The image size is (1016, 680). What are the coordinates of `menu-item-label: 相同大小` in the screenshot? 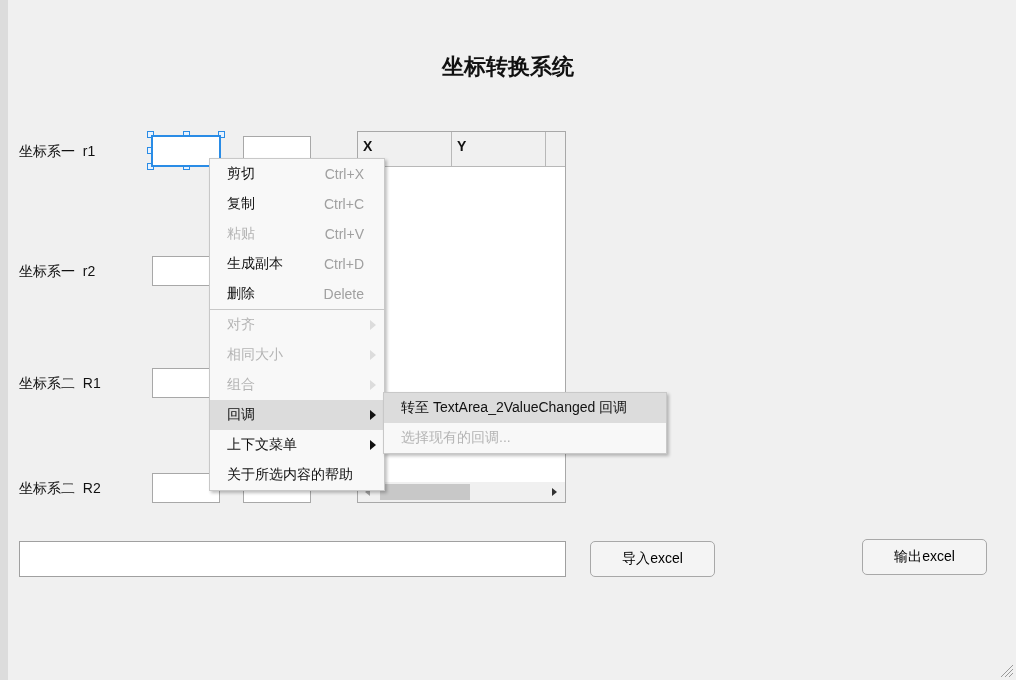 It's located at (255, 355).